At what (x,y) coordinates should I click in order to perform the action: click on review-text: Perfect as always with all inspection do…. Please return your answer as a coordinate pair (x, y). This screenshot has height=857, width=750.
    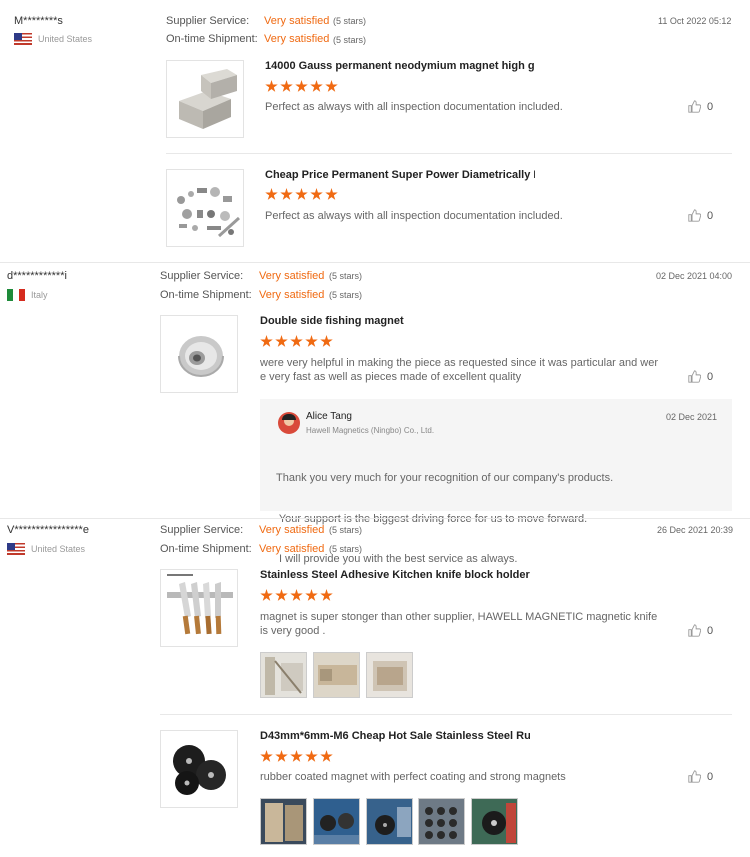
    Looking at the image, I should click on (414, 107).